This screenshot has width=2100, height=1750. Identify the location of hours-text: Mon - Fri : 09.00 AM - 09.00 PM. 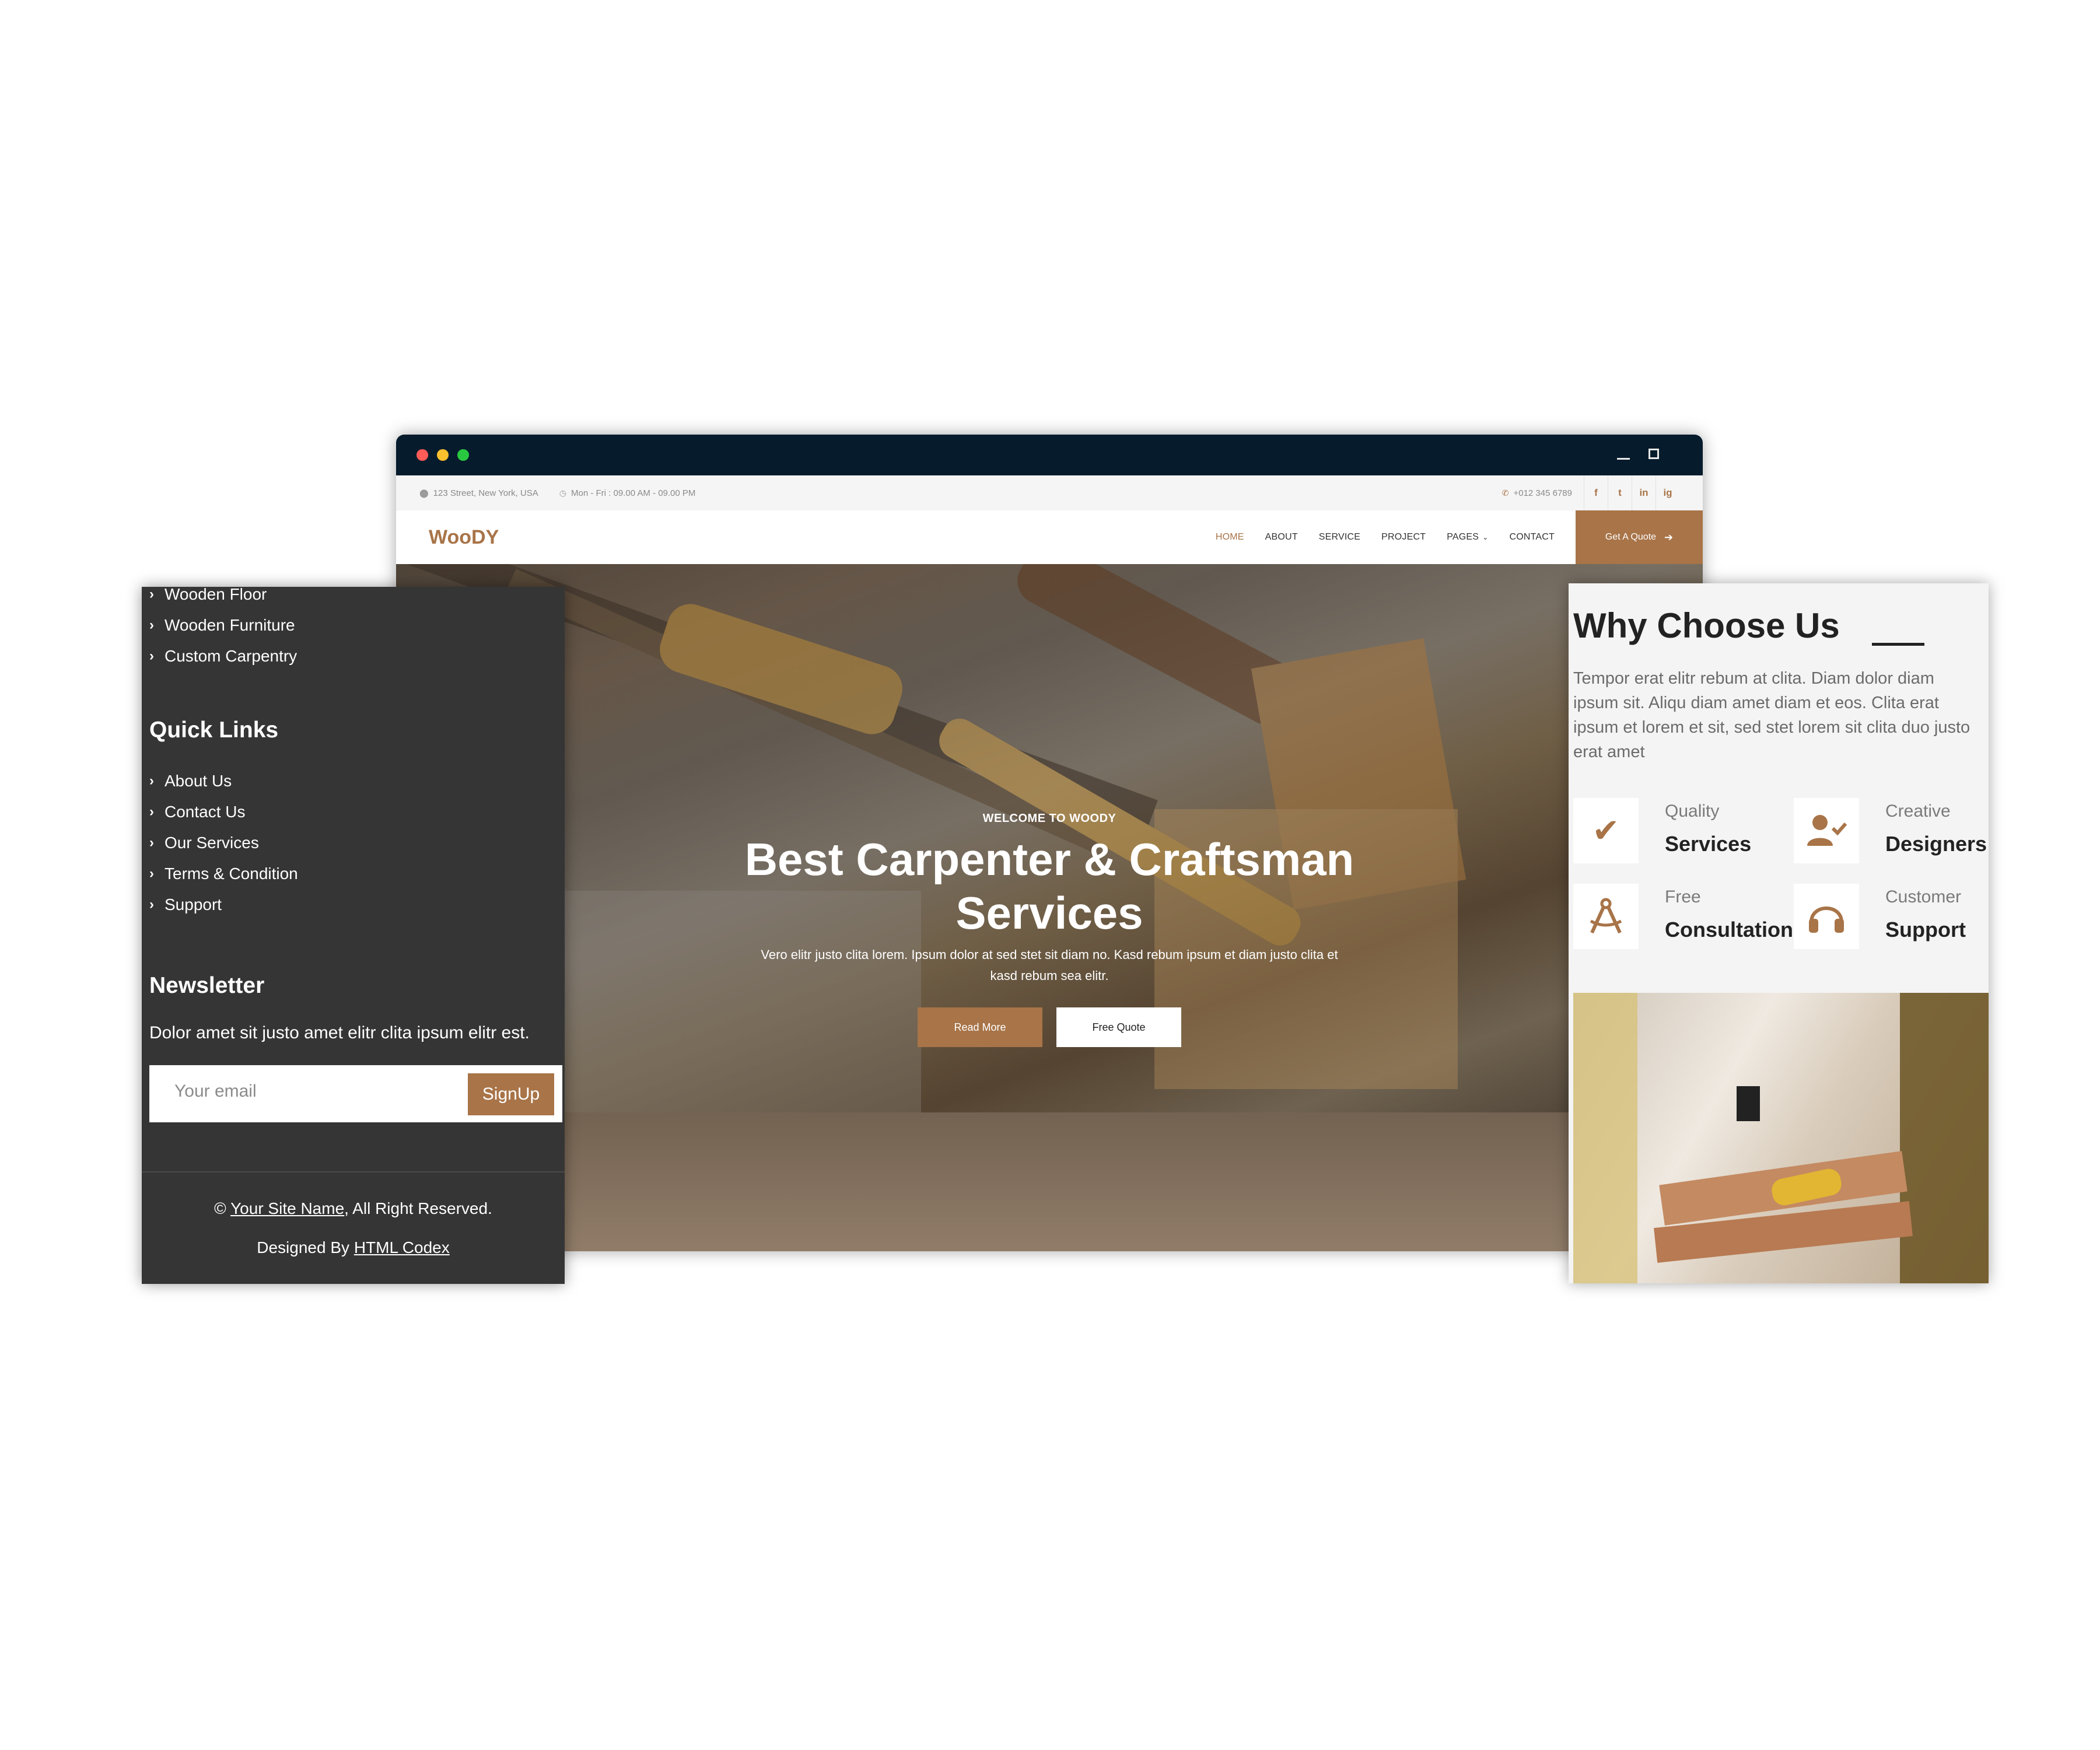
(633, 493).